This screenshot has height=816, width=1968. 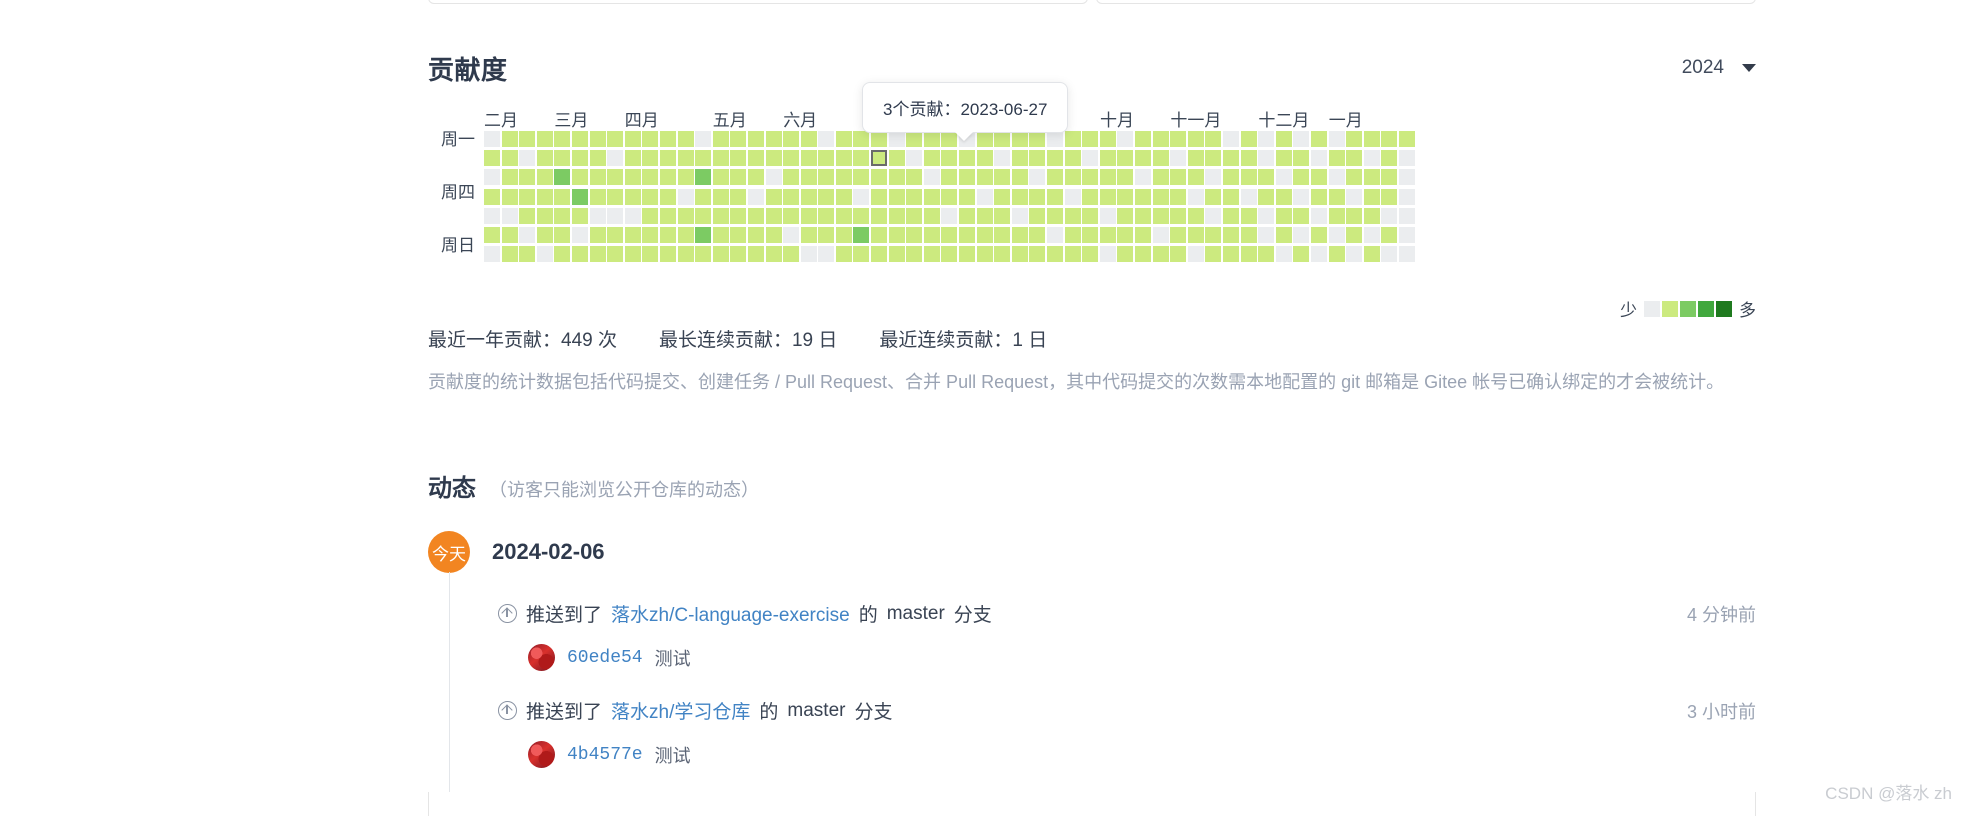 I want to click on year-selector: 2024, so click(x=1719, y=68).